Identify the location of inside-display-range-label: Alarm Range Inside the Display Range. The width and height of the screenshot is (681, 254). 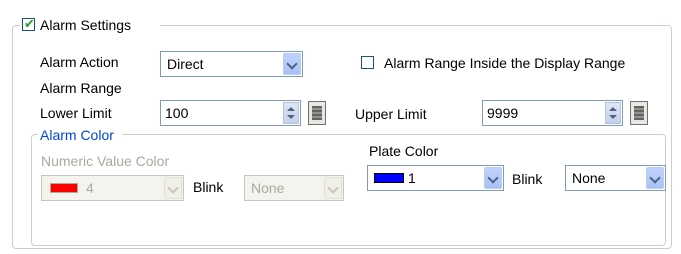
(504, 63).